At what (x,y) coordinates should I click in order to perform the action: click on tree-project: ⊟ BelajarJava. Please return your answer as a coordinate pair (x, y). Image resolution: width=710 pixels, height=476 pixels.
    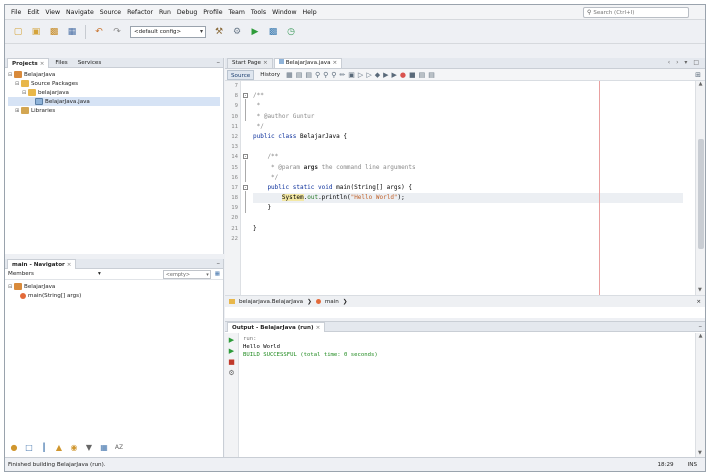
    Looking at the image, I should click on (114, 74).